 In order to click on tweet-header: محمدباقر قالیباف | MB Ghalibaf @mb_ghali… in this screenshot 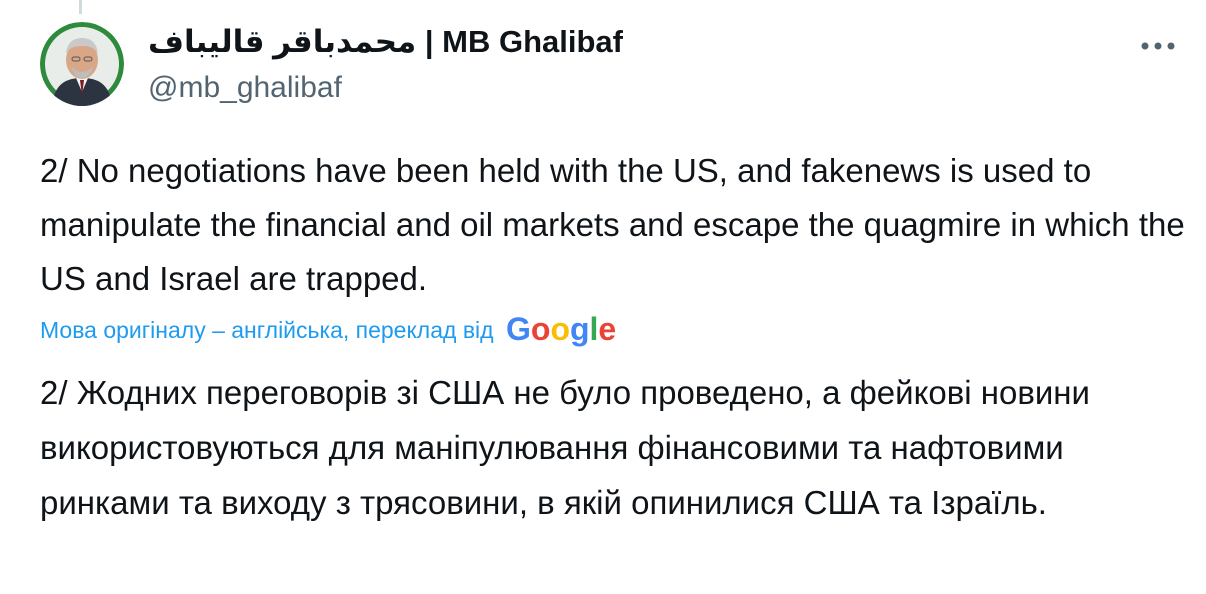, I will do `click(610, 67)`.